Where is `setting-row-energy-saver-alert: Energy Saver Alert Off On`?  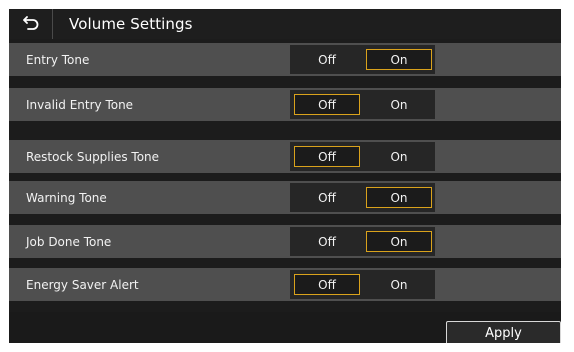 setting-row-energy-saver-alert: Energy Saver Alert Off On is located at coordinates (285, 284).